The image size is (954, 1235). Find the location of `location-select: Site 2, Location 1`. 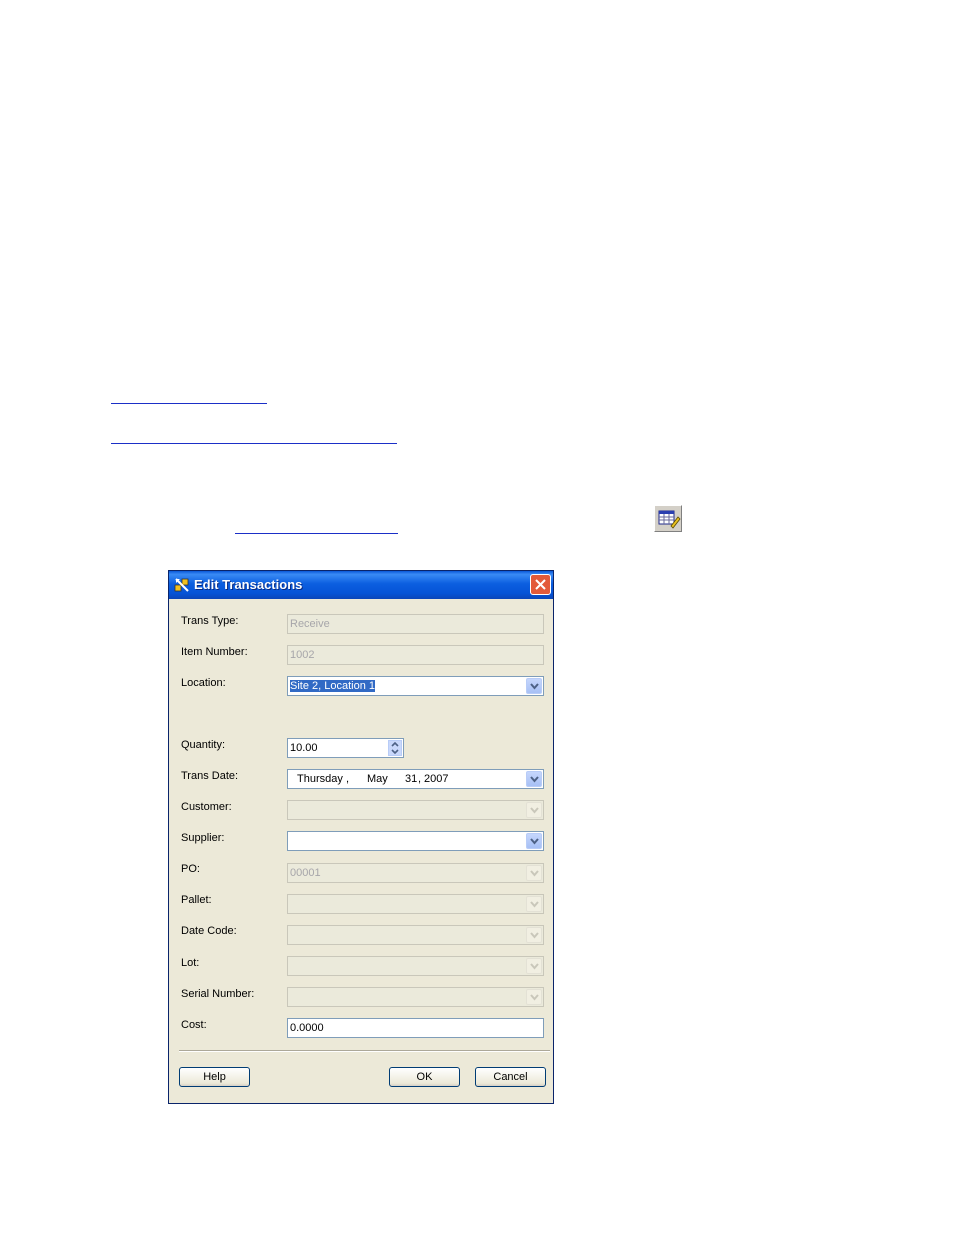

location-select: Site 2, Location 1 is located at coordinates (415, 686).